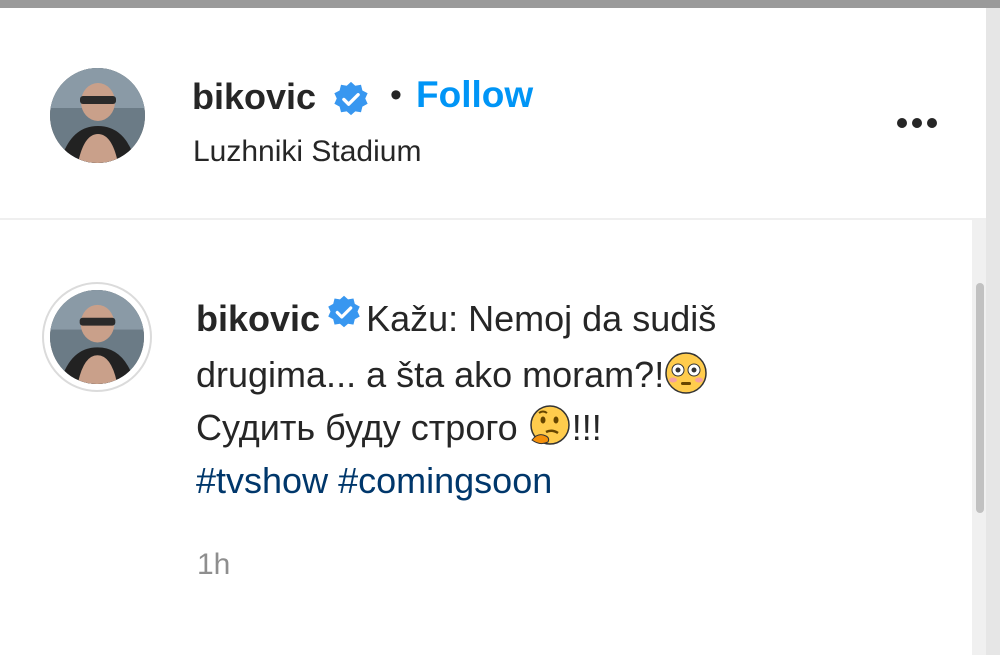 The image size is (1000, 655). What do you see at coordinates (686, 373) in the screenshot?
I see `flushed-face-emoji` at bounding box center [686, 373].